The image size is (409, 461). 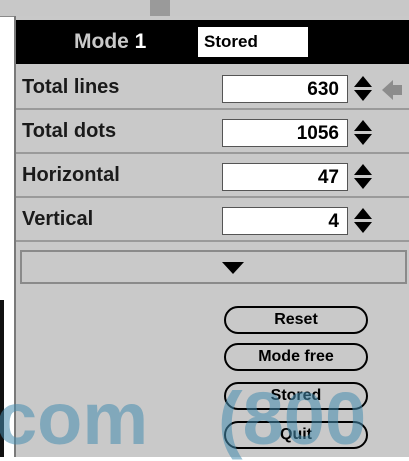 What do you see at coordinates (2, 378) in the screenshot?
I see `left-divider-line` at bounding box center [2, 378].